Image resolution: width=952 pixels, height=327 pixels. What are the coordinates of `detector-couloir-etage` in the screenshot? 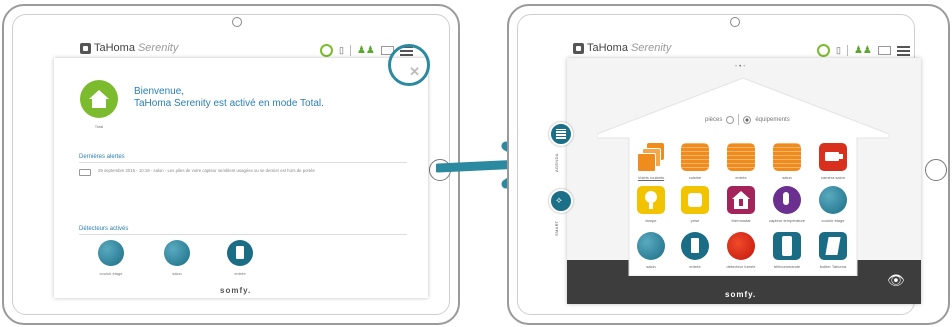 It's located at (111, 253).